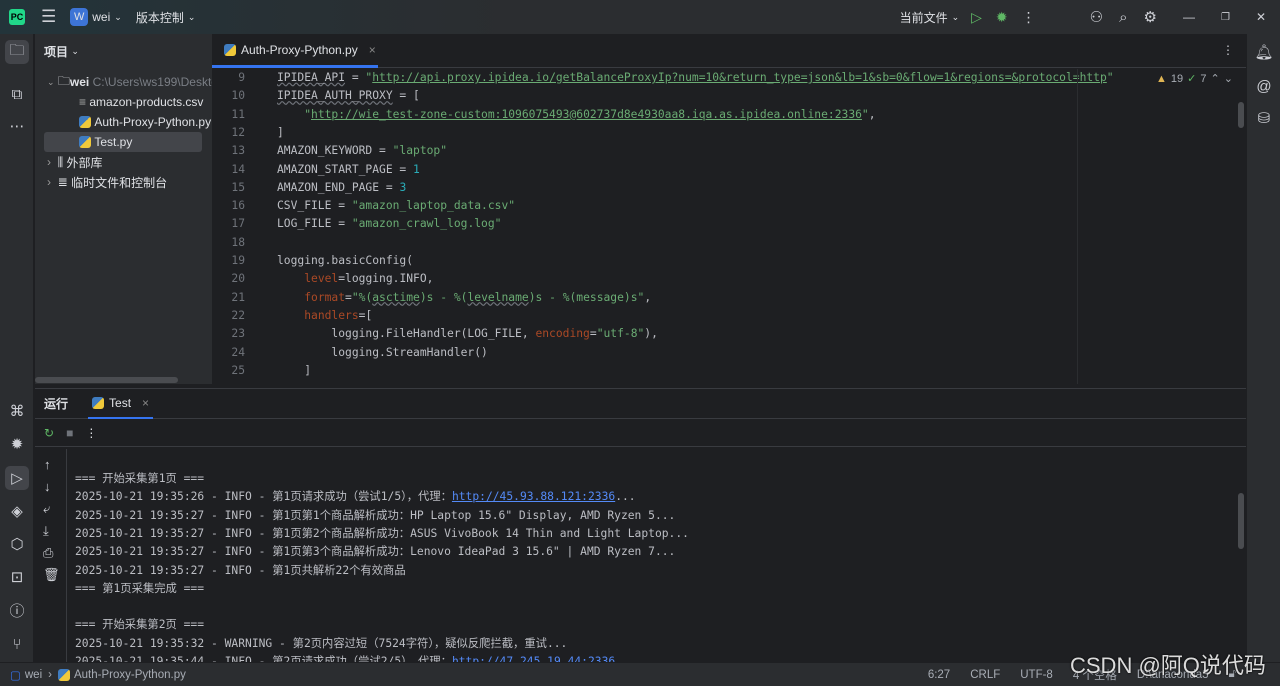 This screenshot has width=1280, height=686. What do you see at coordinates (1194, 79) in the screenshot?
I see `inspection-widget: ▲ 19 ✓ 7 ⌃ ⌄` at bounding box center [1194, 79].